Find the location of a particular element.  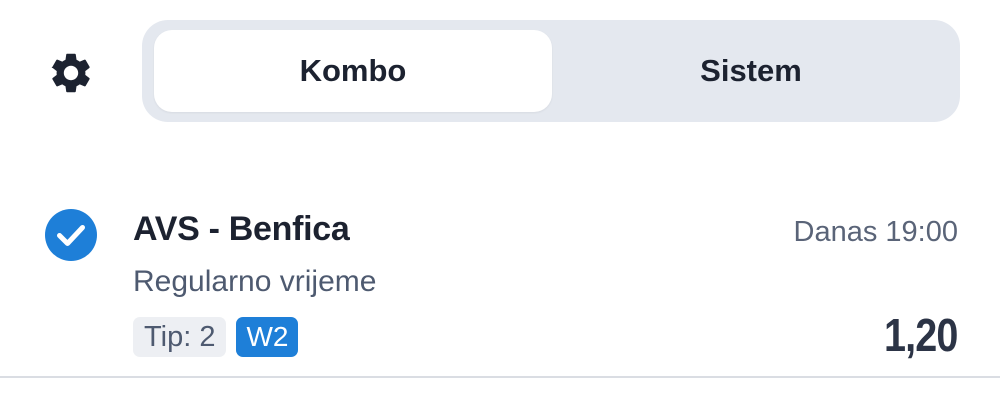

market-name: Regularno vrijeme is located at coordinates (255, 281).